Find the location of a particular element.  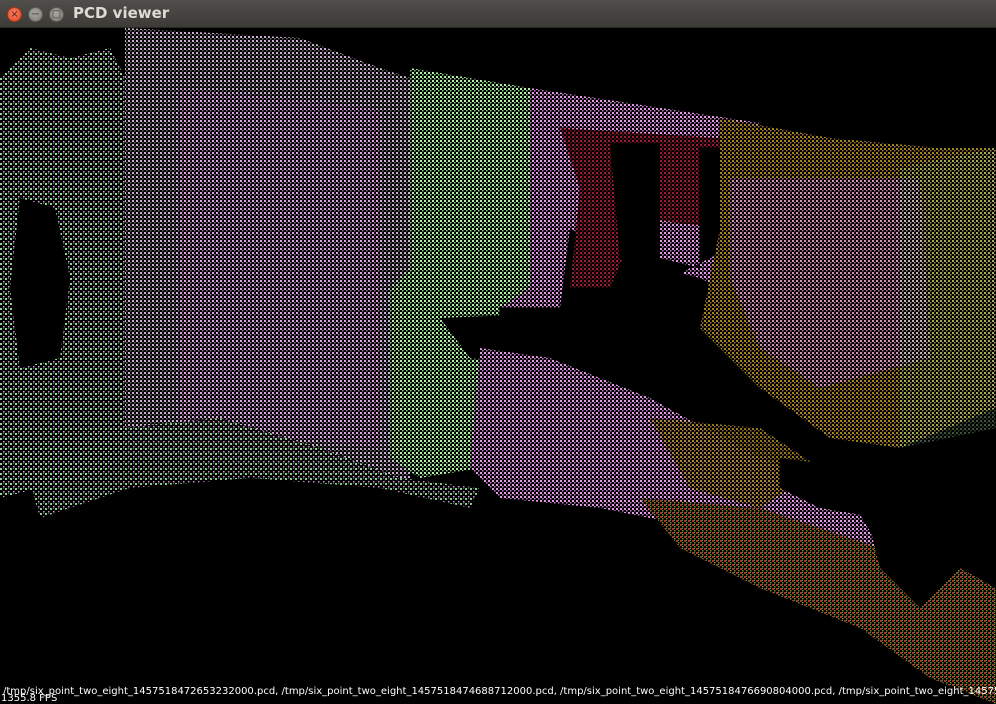

maximize-icon: □ is located at coordinates (56, 14).